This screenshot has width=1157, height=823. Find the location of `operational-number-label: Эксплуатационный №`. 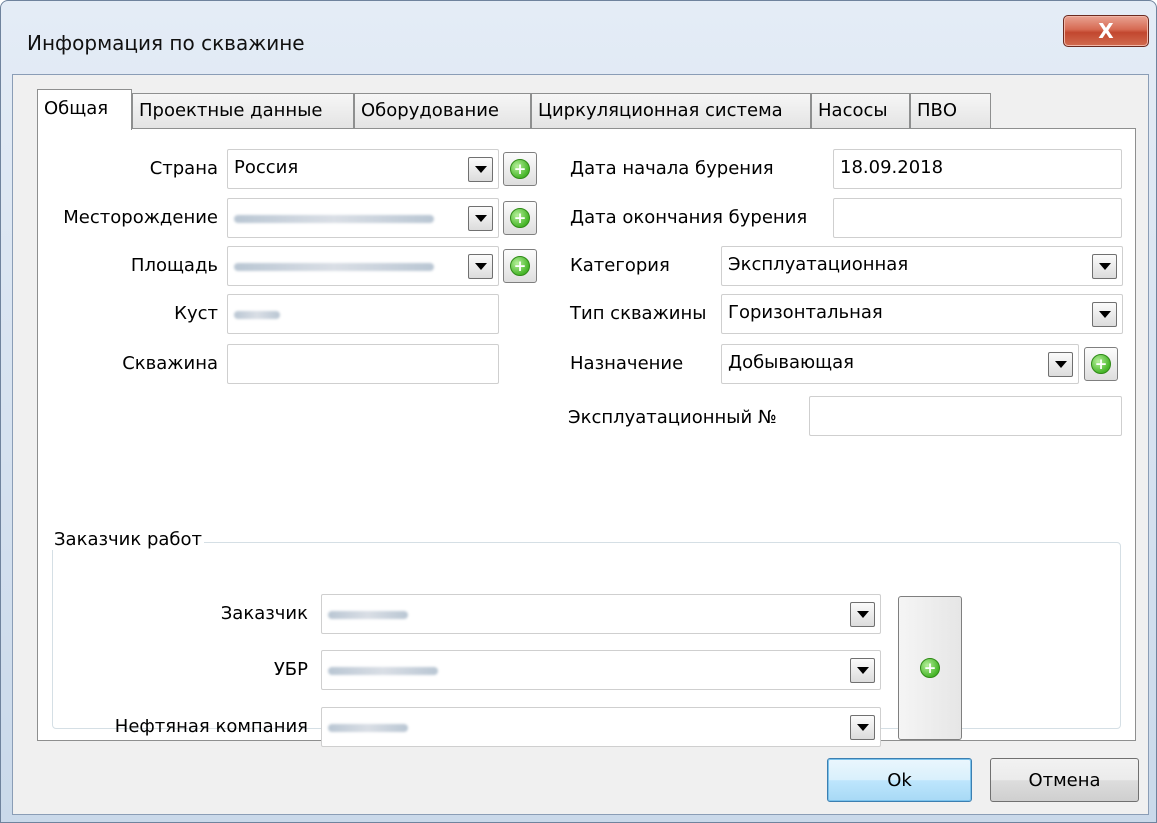

operational-number-label: Эксплуатационный № is located at coordinates (672, 417).